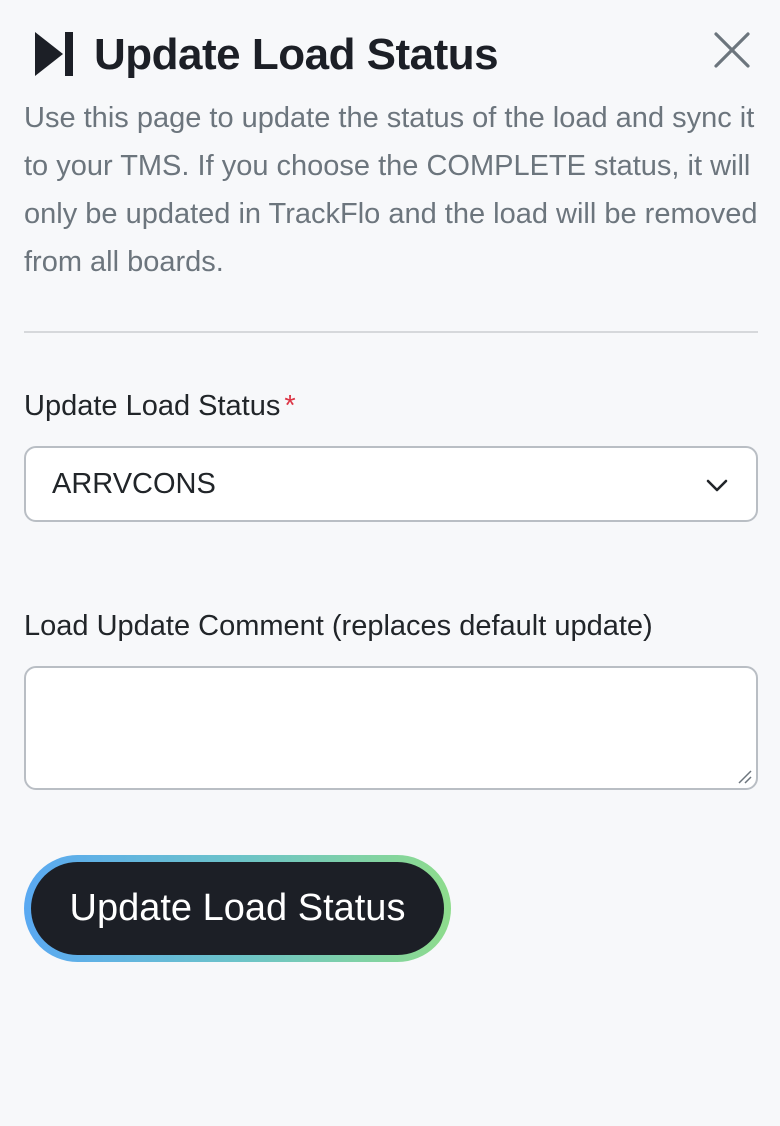 The height and width of the screenshot is (1126, 780). Describe the element at coordinates (391, 484) in the screenshot. I see `status-select: ARRVCONS` at that location.